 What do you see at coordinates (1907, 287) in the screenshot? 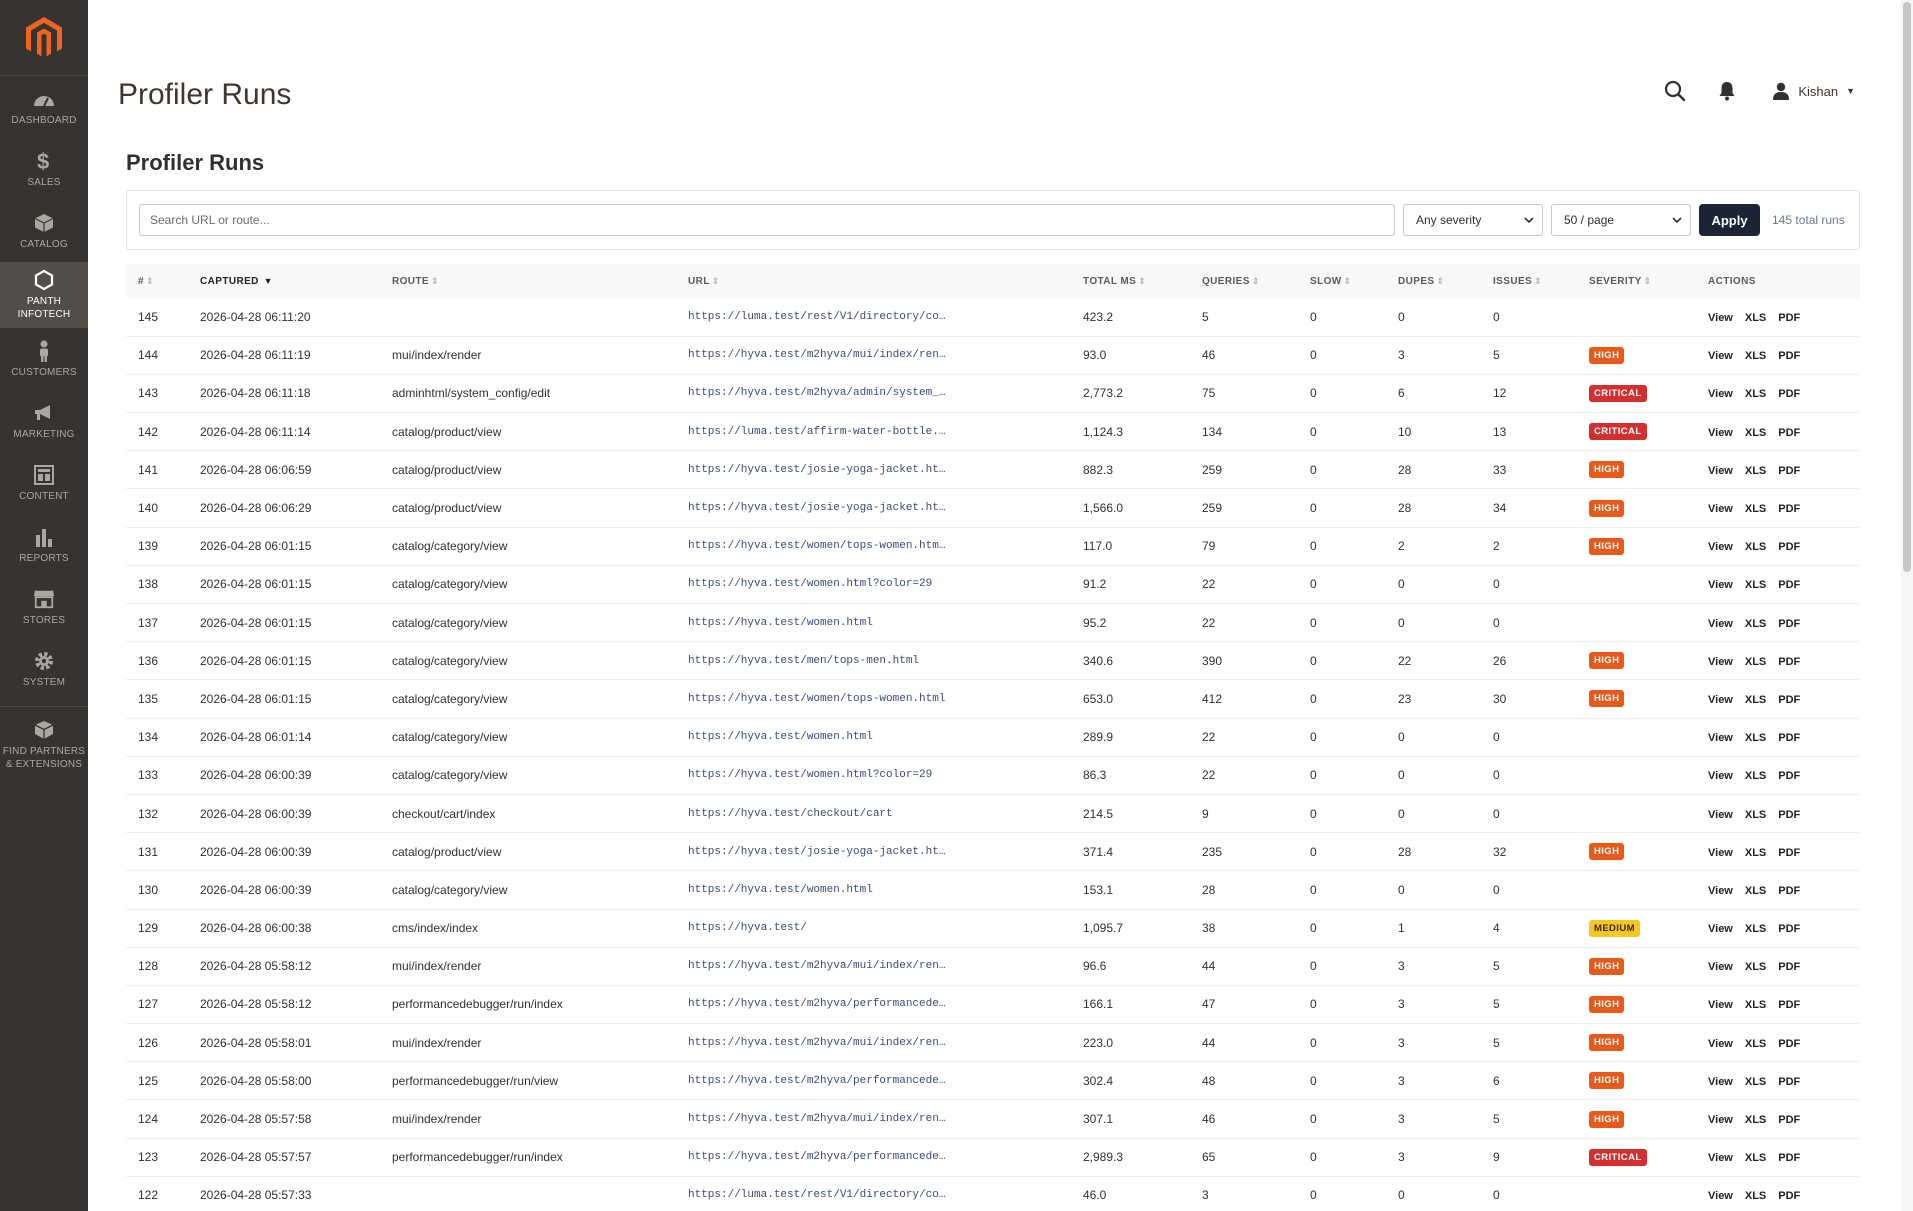
I see `scrollbar-thumb` at bounding box center [1907, 287].